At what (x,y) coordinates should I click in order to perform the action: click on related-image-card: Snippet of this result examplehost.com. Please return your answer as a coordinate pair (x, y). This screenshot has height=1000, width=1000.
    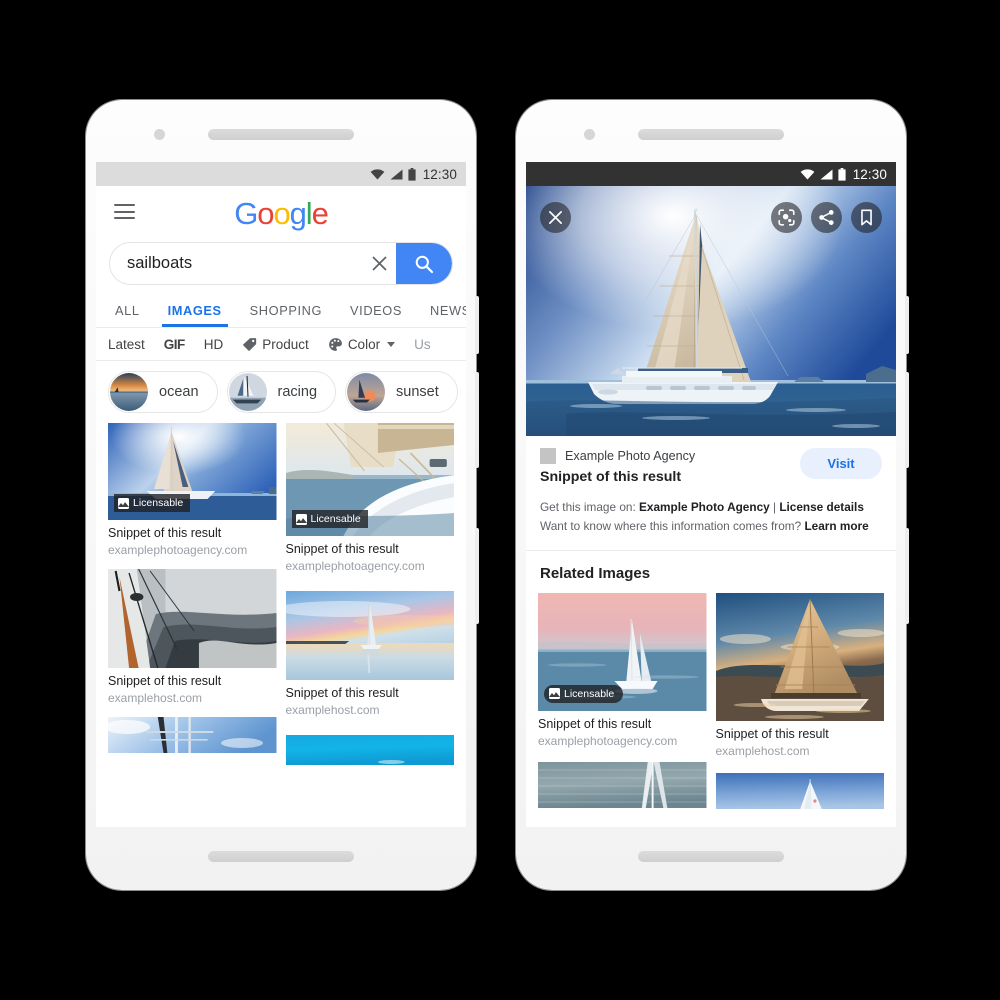
    Looking at the image, I should click on (799, 675).